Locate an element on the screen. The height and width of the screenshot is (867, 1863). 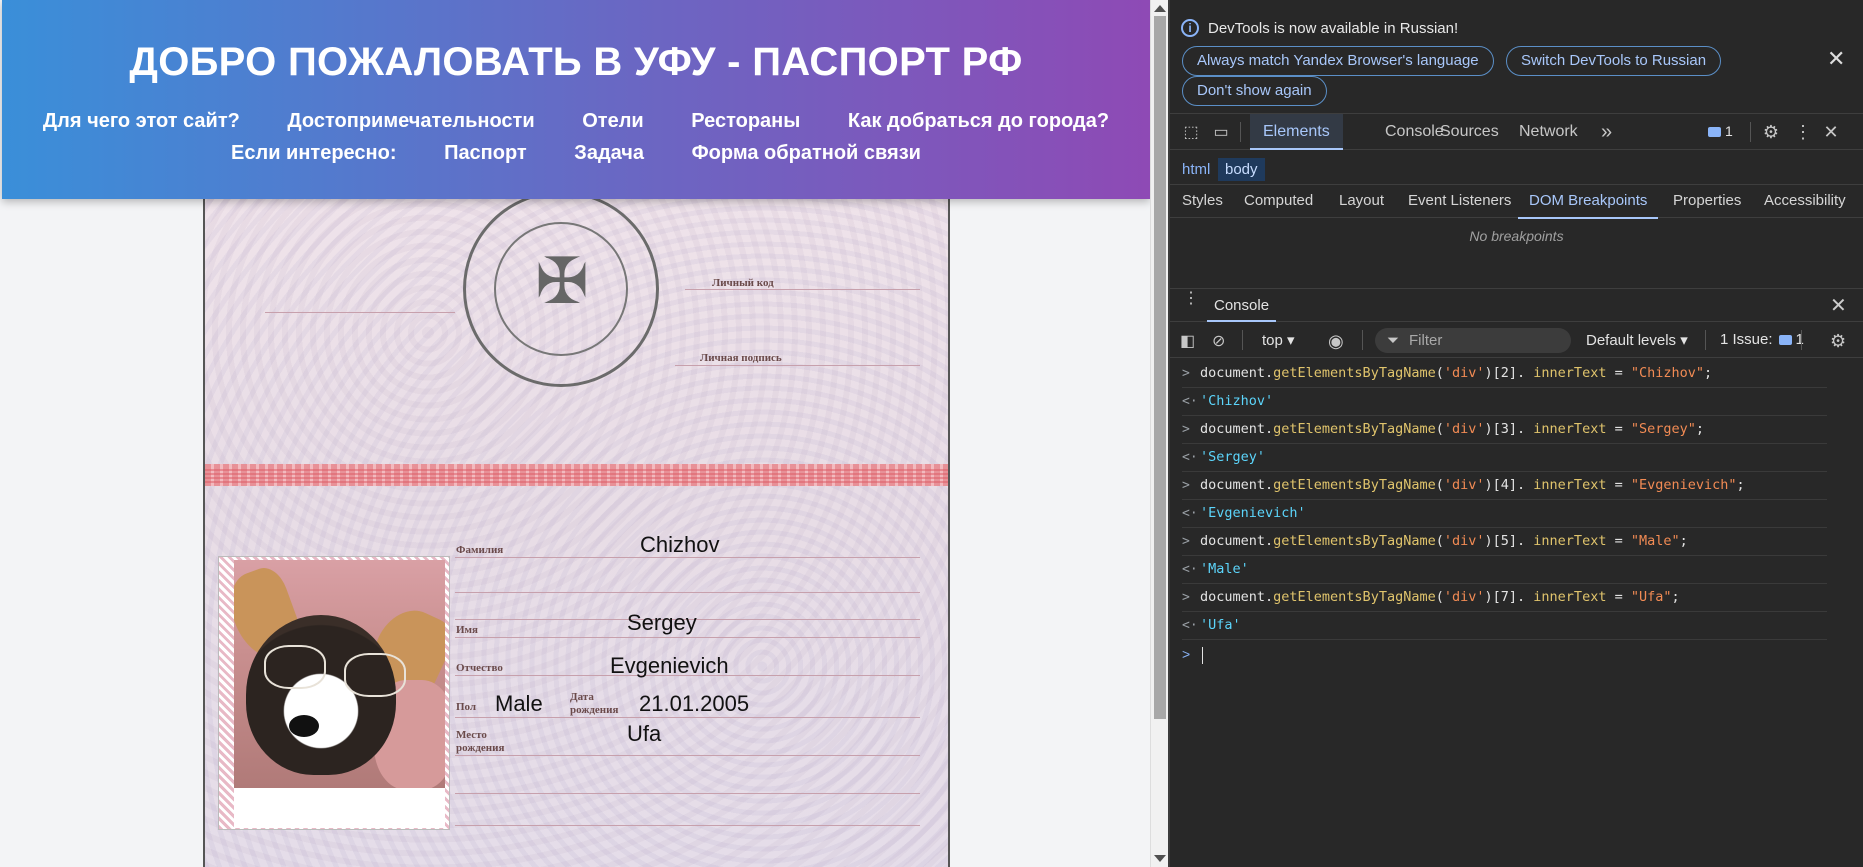
label-patronymic: Отчество is located at coordinates (479, 668).